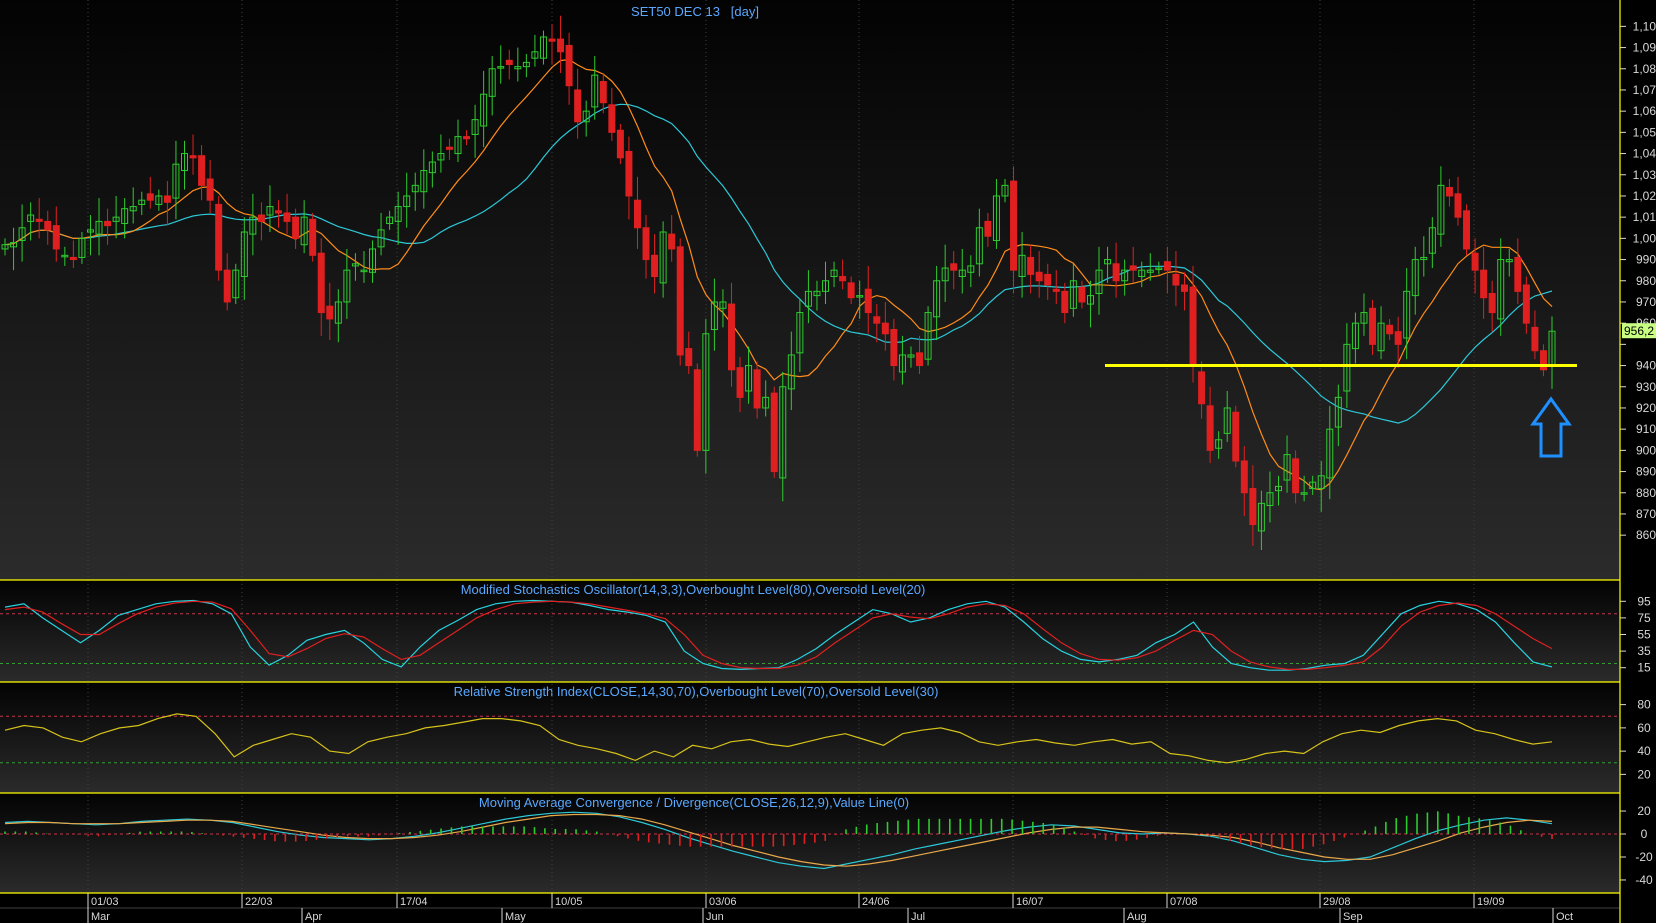 The width and height of the screenshot is (1656, 923). Describe the element at coordinates (1646, 387) in the screenshot. I see `price-axis-label: 930` at that location.